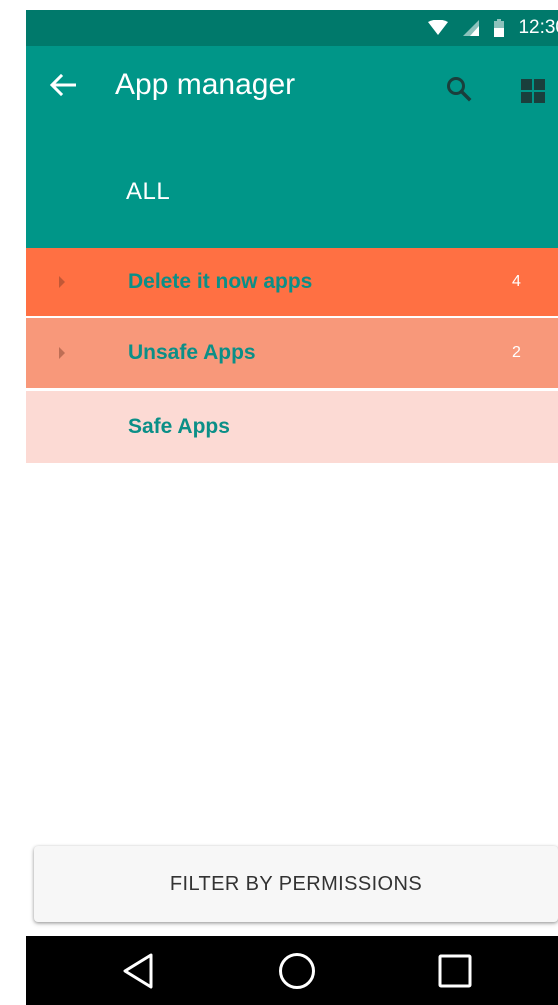 The image size is (558, 1005). I want to click on group-row-safe-apps: Safe Apps, so click(292, 427).